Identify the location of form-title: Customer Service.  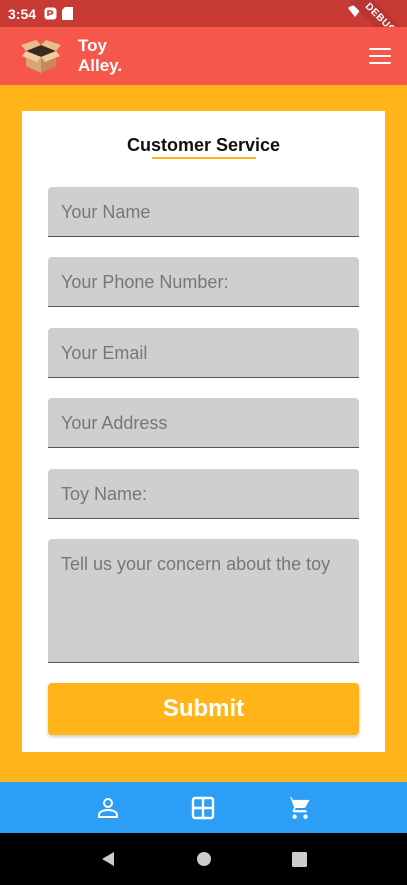
(203, 145).